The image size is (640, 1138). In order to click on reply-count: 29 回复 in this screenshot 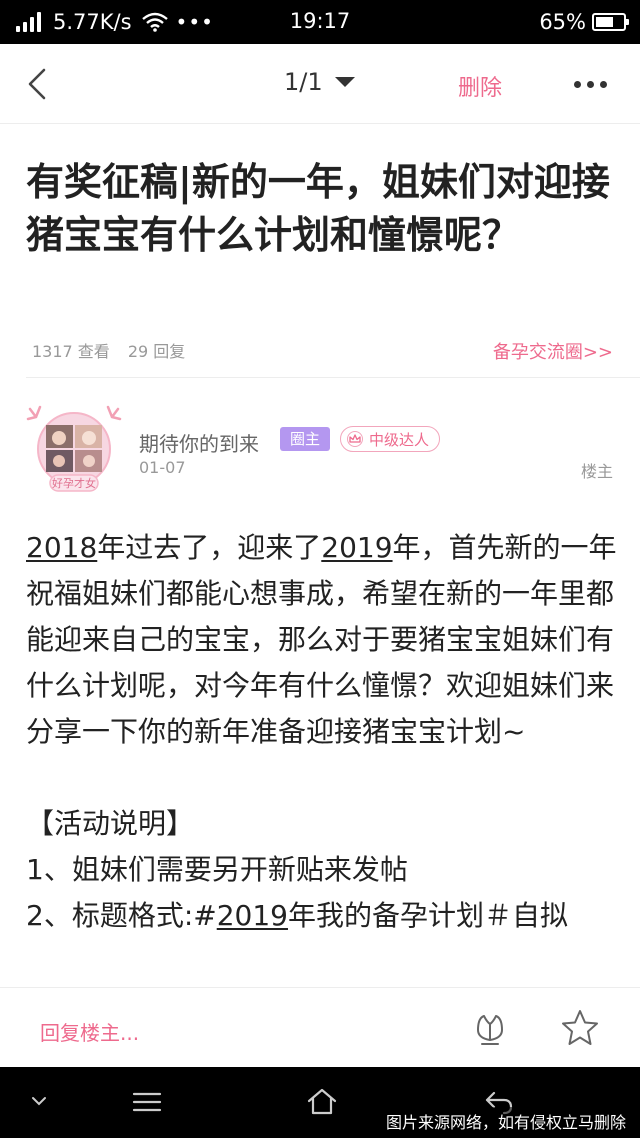, I will do `click(156, 351)`.